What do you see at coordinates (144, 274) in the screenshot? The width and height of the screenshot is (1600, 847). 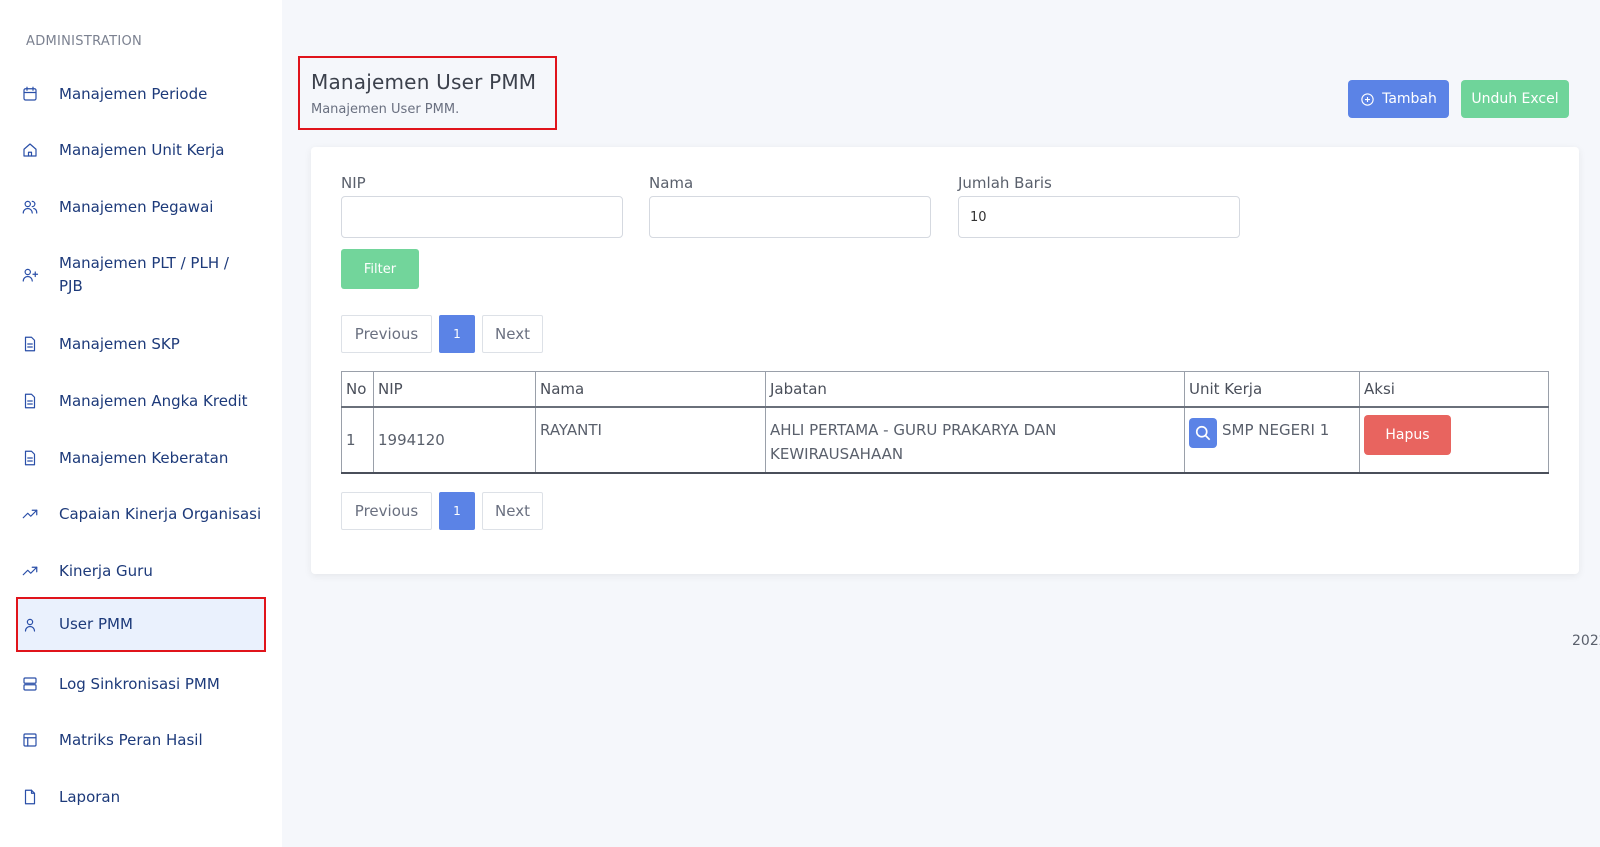 I see `sidebar-item-label: Manajemen PLT / PLH / PJB` at bounding box center [144, 274].